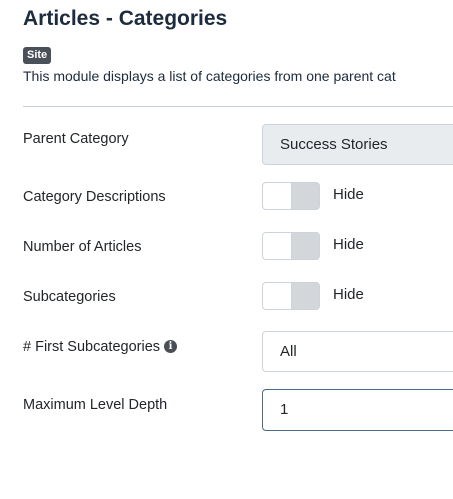 This screenshot has width=453, height=499. What do you see at coordinates (95, 405) in the screenshot?
I see `maximum-level-depth-label: Maximum Level Depth` at bounding box center [95, 405].